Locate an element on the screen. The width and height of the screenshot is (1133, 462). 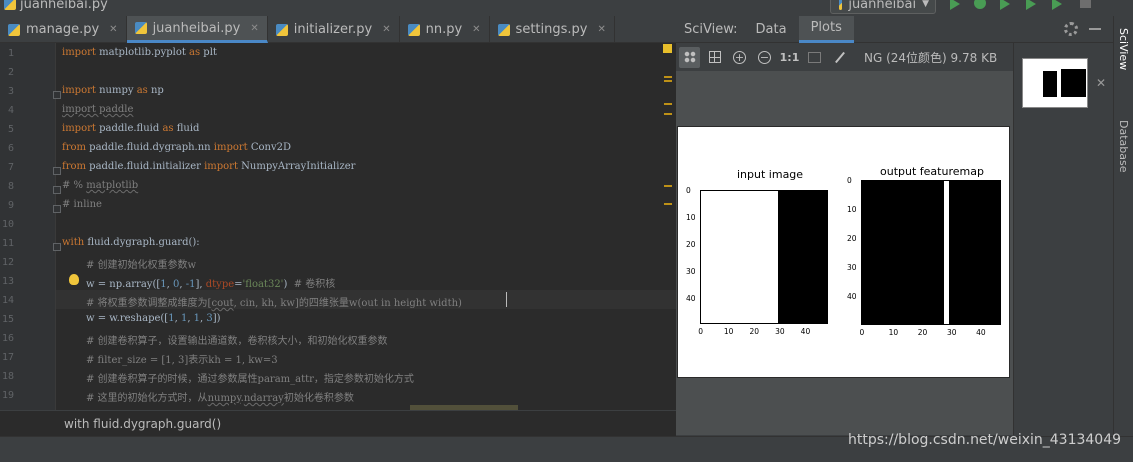
line-number: 19 is located at coordinates (7, 395).